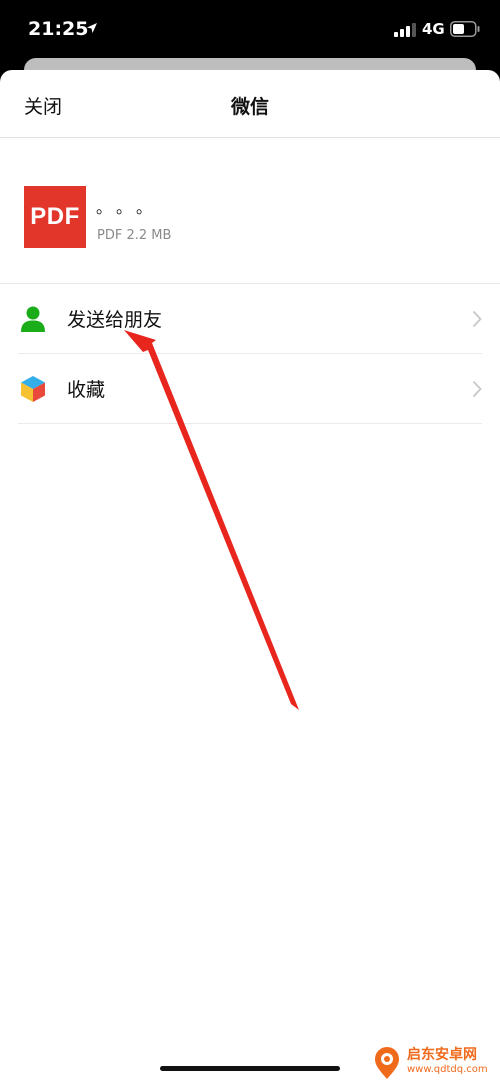  Describe the element at coordinates (115, 320) in the screenshot. I see `send-to-friend-label: 发送给朋友` at that location.